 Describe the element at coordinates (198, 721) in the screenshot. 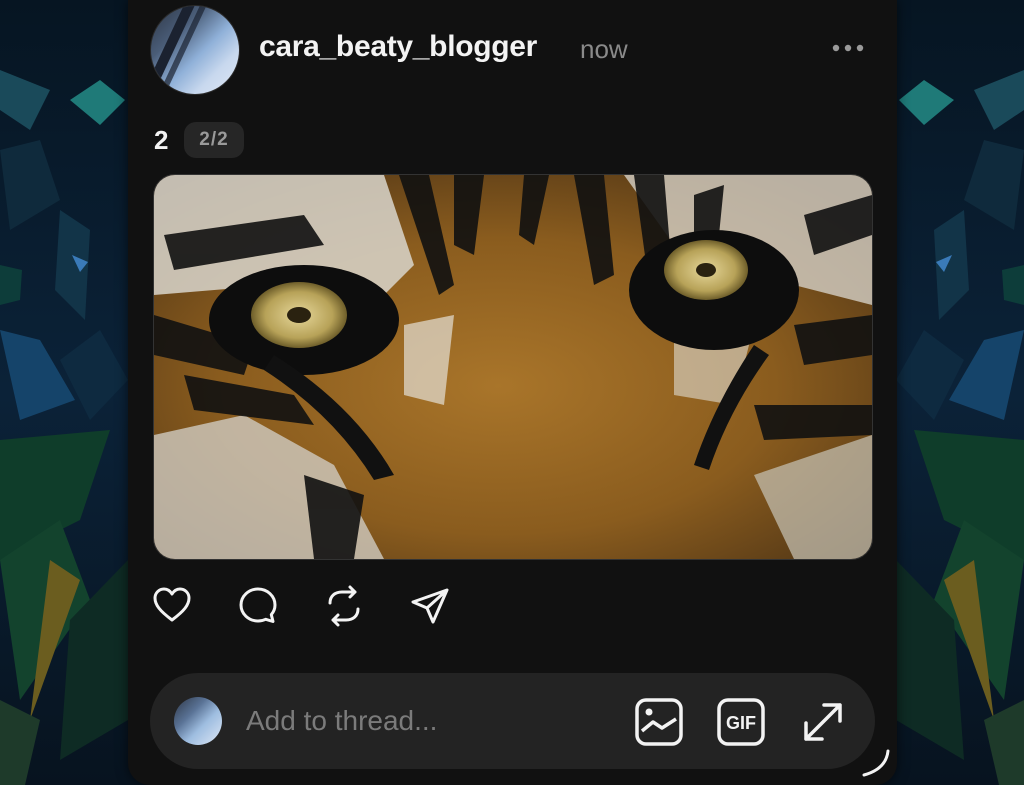

I see `composer-avatar` at that location.